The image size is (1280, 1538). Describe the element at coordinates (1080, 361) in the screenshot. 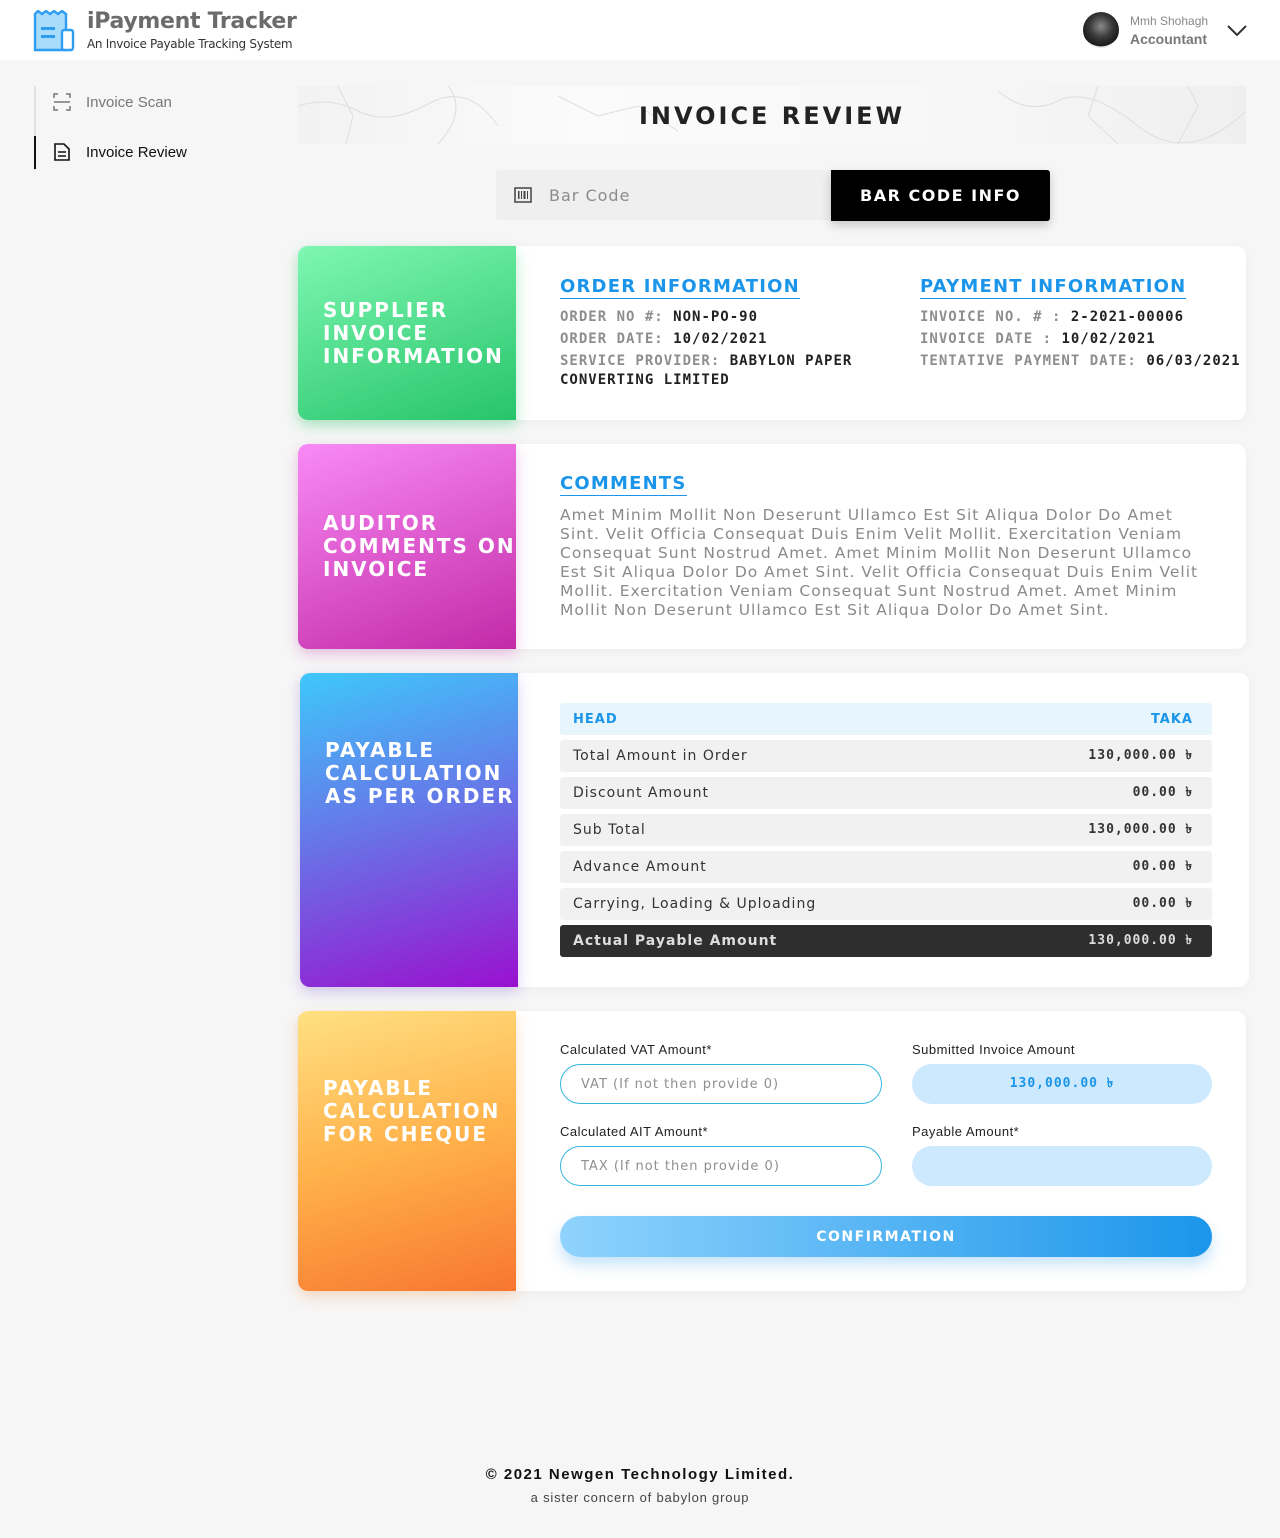

I see `tentative-payment-date: TENTATIVE PAYMENT DATE: 06/03/2021` at that location.